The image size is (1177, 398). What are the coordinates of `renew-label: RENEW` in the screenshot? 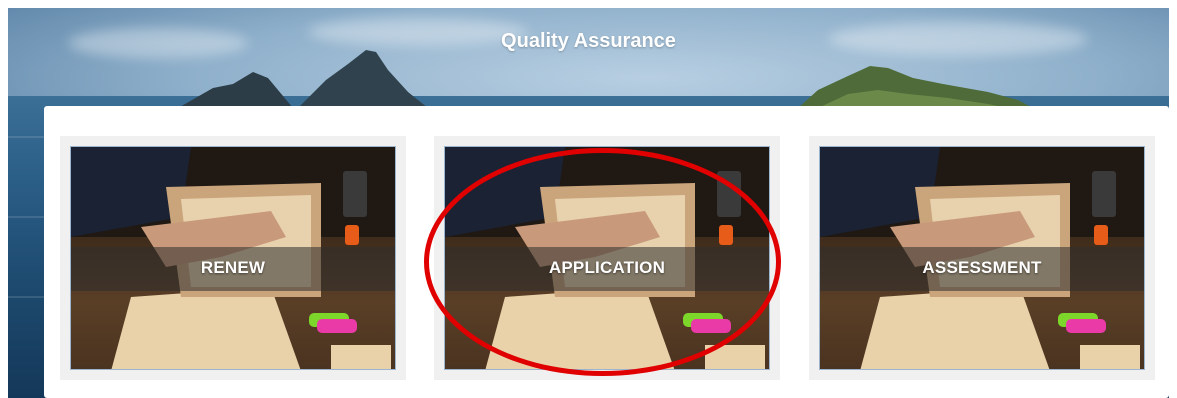 It's located at (233, 267).